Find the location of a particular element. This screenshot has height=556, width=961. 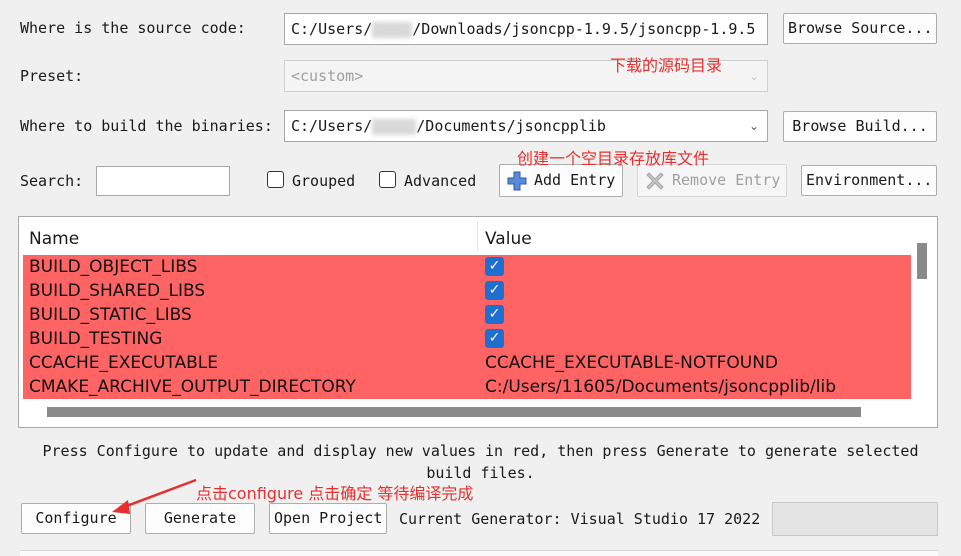

annotation-arrow-icon is located at coordinates (154, 496).